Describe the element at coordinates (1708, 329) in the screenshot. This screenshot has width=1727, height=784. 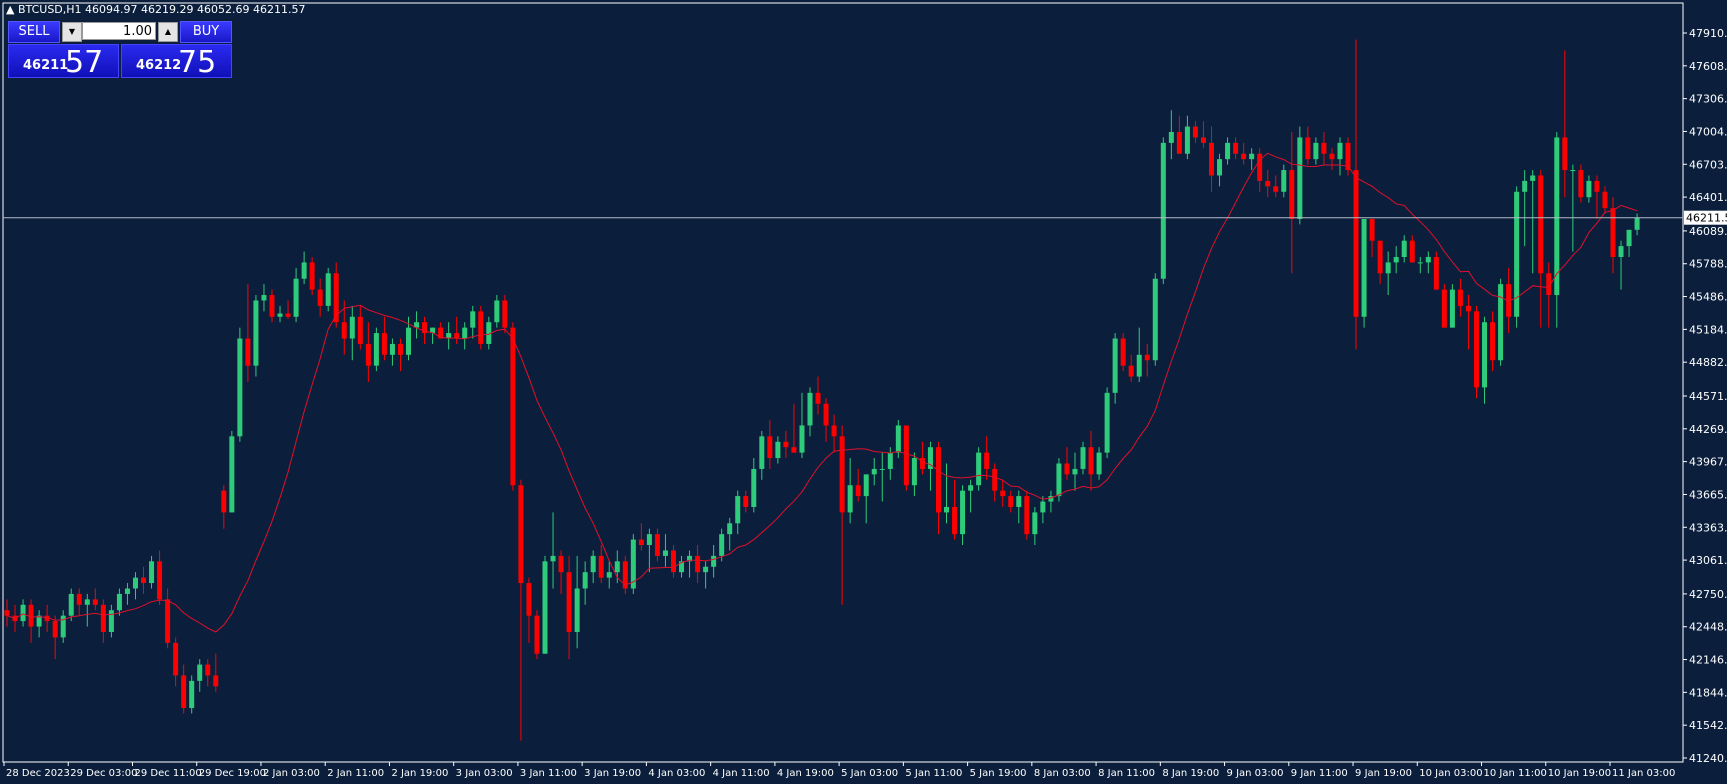
I see `y-tick-label: 45184.10` at that location.